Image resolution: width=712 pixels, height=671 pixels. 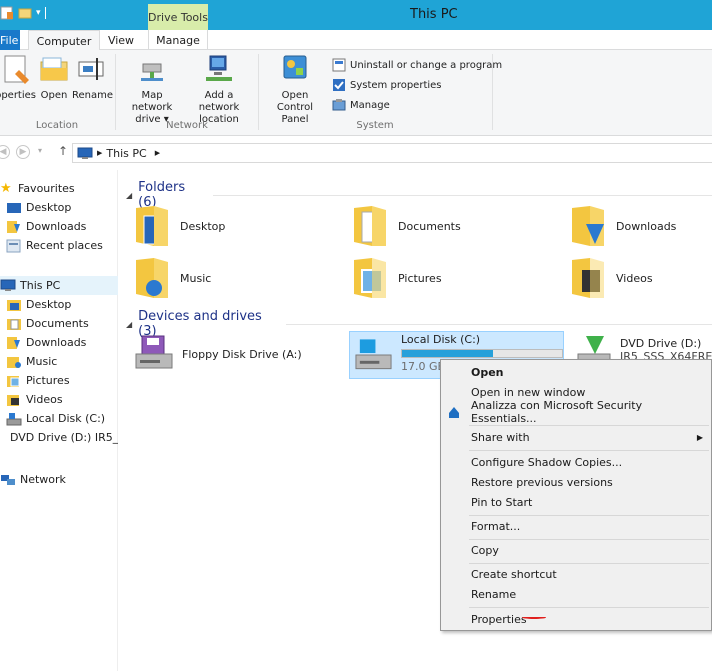 I want to click on menu-open: Open, so click(x=576, y=372).